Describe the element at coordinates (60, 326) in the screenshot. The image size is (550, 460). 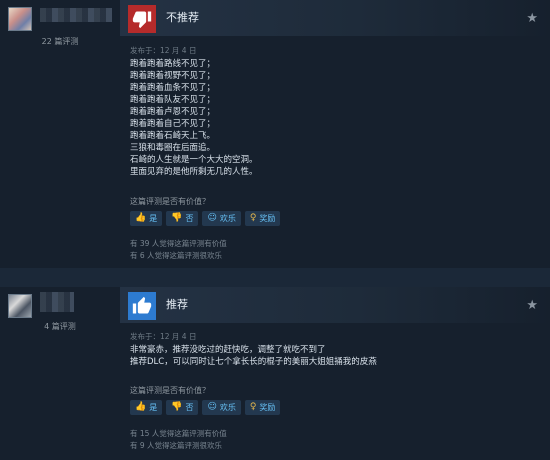
I see `reviewer-review-count: 4 篇评测` at that location.